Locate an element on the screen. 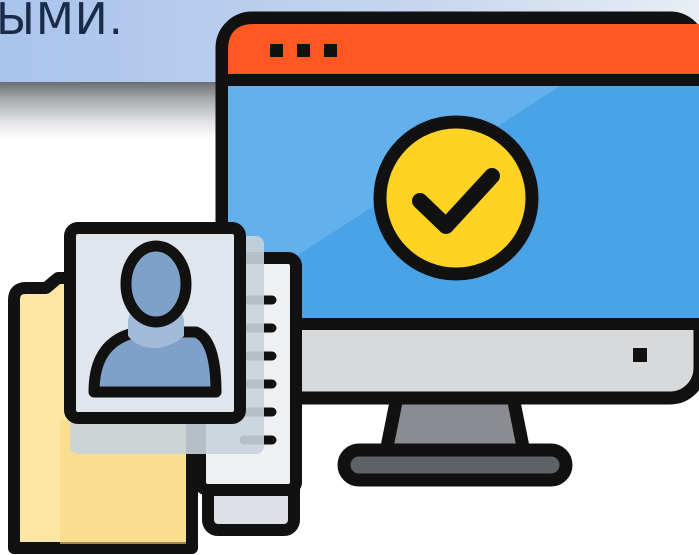 The image size is (699, 555). user-profile-card-icon is located at coordinates (164, 338).